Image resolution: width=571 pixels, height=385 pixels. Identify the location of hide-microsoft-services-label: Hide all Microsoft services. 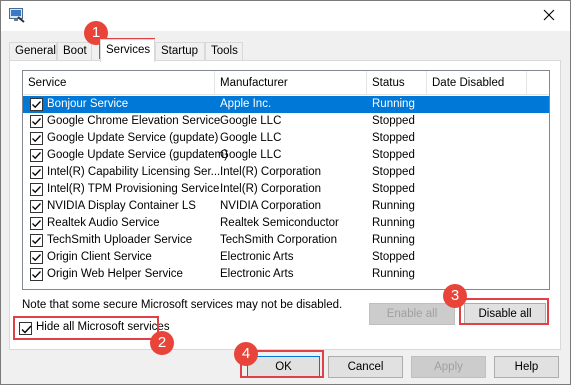
(103, 327).